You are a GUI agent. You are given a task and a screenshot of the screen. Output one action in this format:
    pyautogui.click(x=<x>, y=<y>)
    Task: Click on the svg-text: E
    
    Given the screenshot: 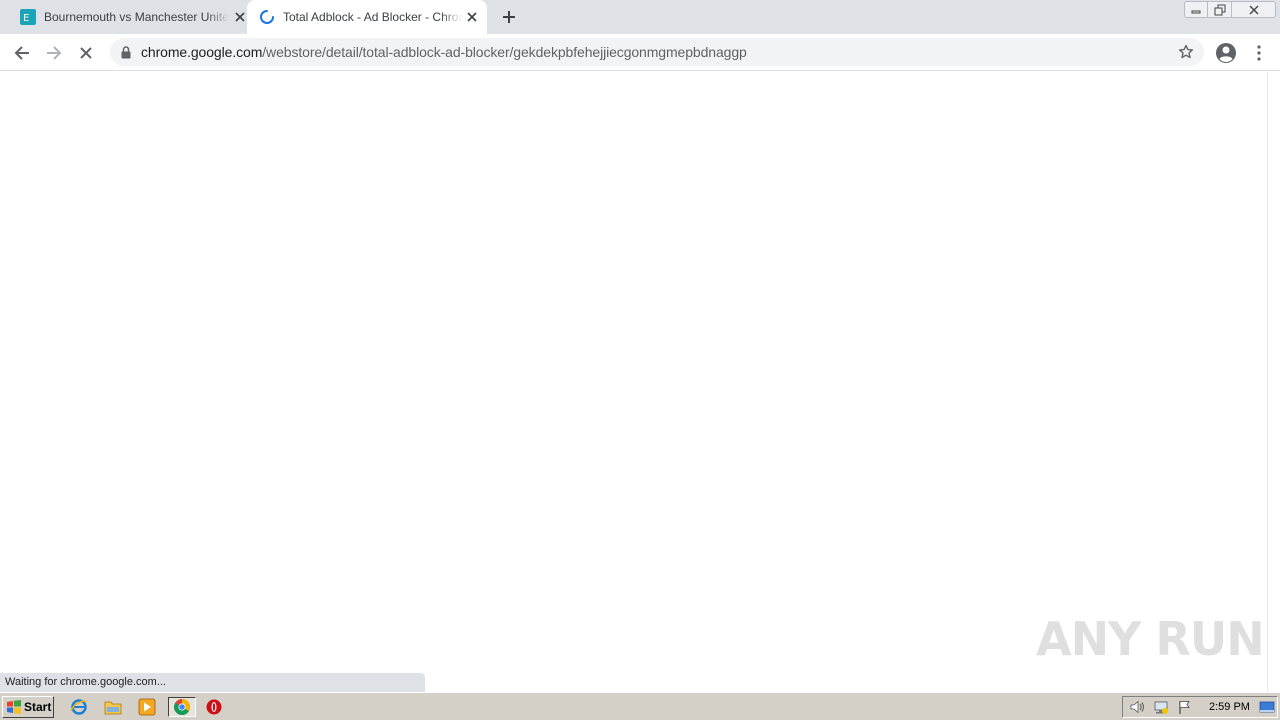 What is the action you would take?
    pyautogui.click(x=26, y=18)
    